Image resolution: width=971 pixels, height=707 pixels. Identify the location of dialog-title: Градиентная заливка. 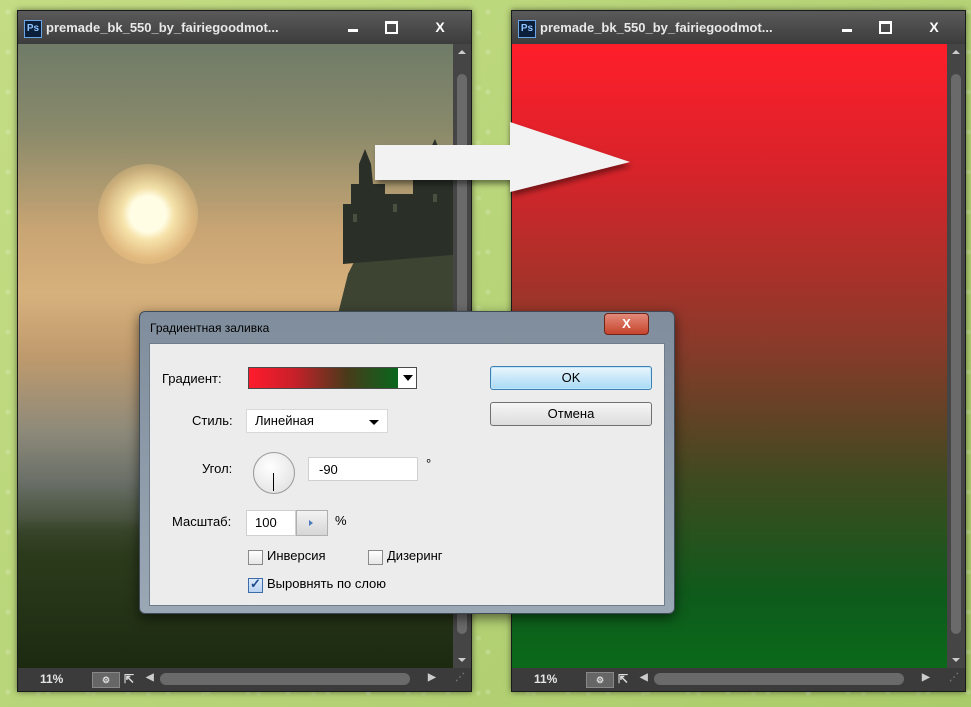
(210, 328).